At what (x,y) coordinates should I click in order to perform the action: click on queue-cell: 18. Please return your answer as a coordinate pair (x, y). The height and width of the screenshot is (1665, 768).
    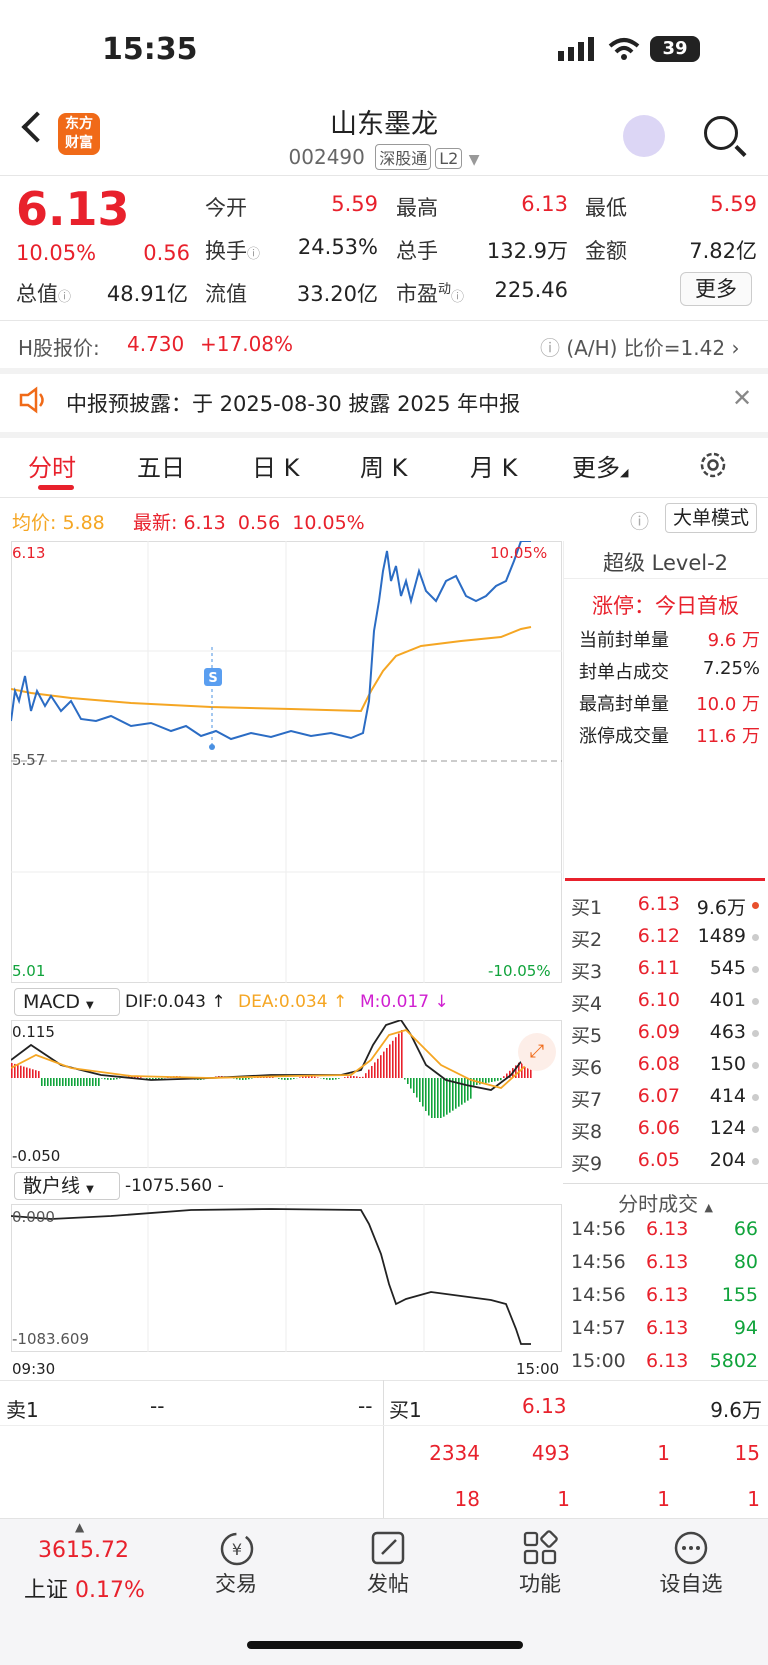
    Looking at the image, I should click on (467, 1499).